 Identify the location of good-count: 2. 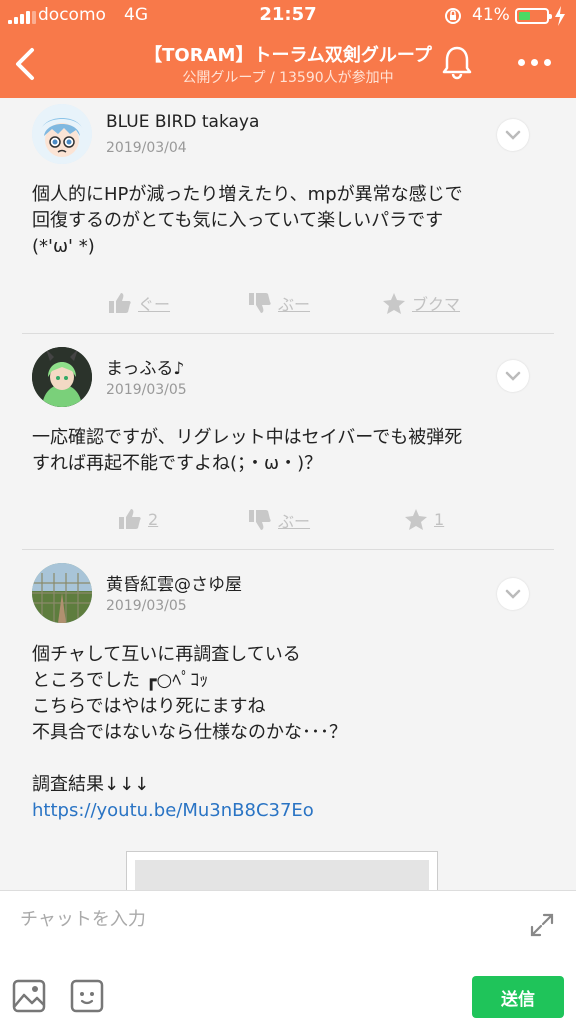
(153, 519).